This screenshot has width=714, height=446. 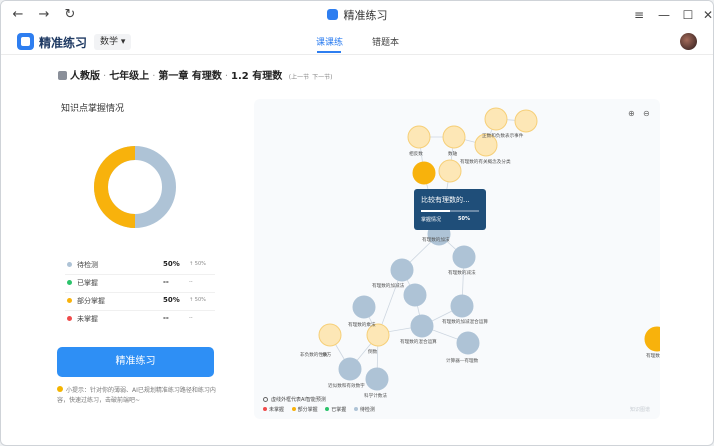 I want to click on tooltip-percent: 50%, so click(x=464, y=219).